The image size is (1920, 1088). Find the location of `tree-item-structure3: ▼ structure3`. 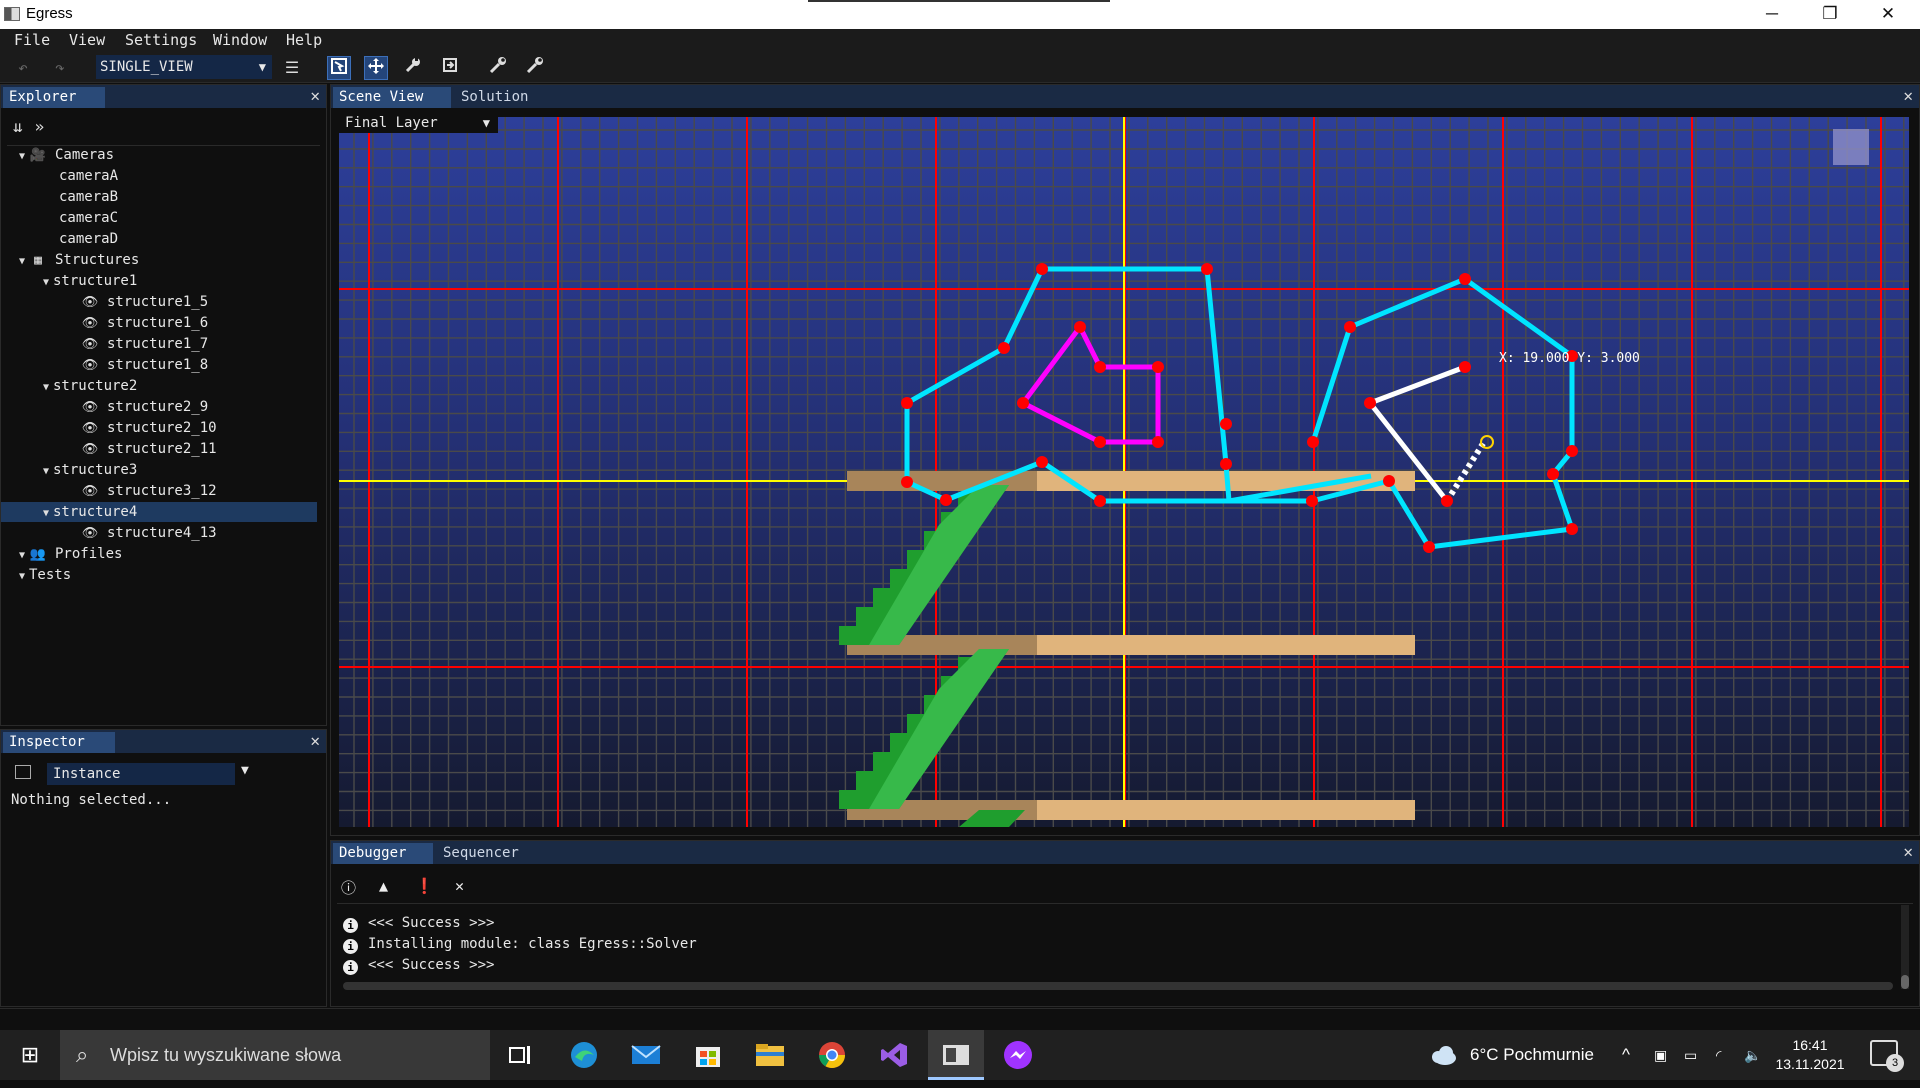

tree-item-structure3: ▼ structure3 is located at coordinates (159, 470).